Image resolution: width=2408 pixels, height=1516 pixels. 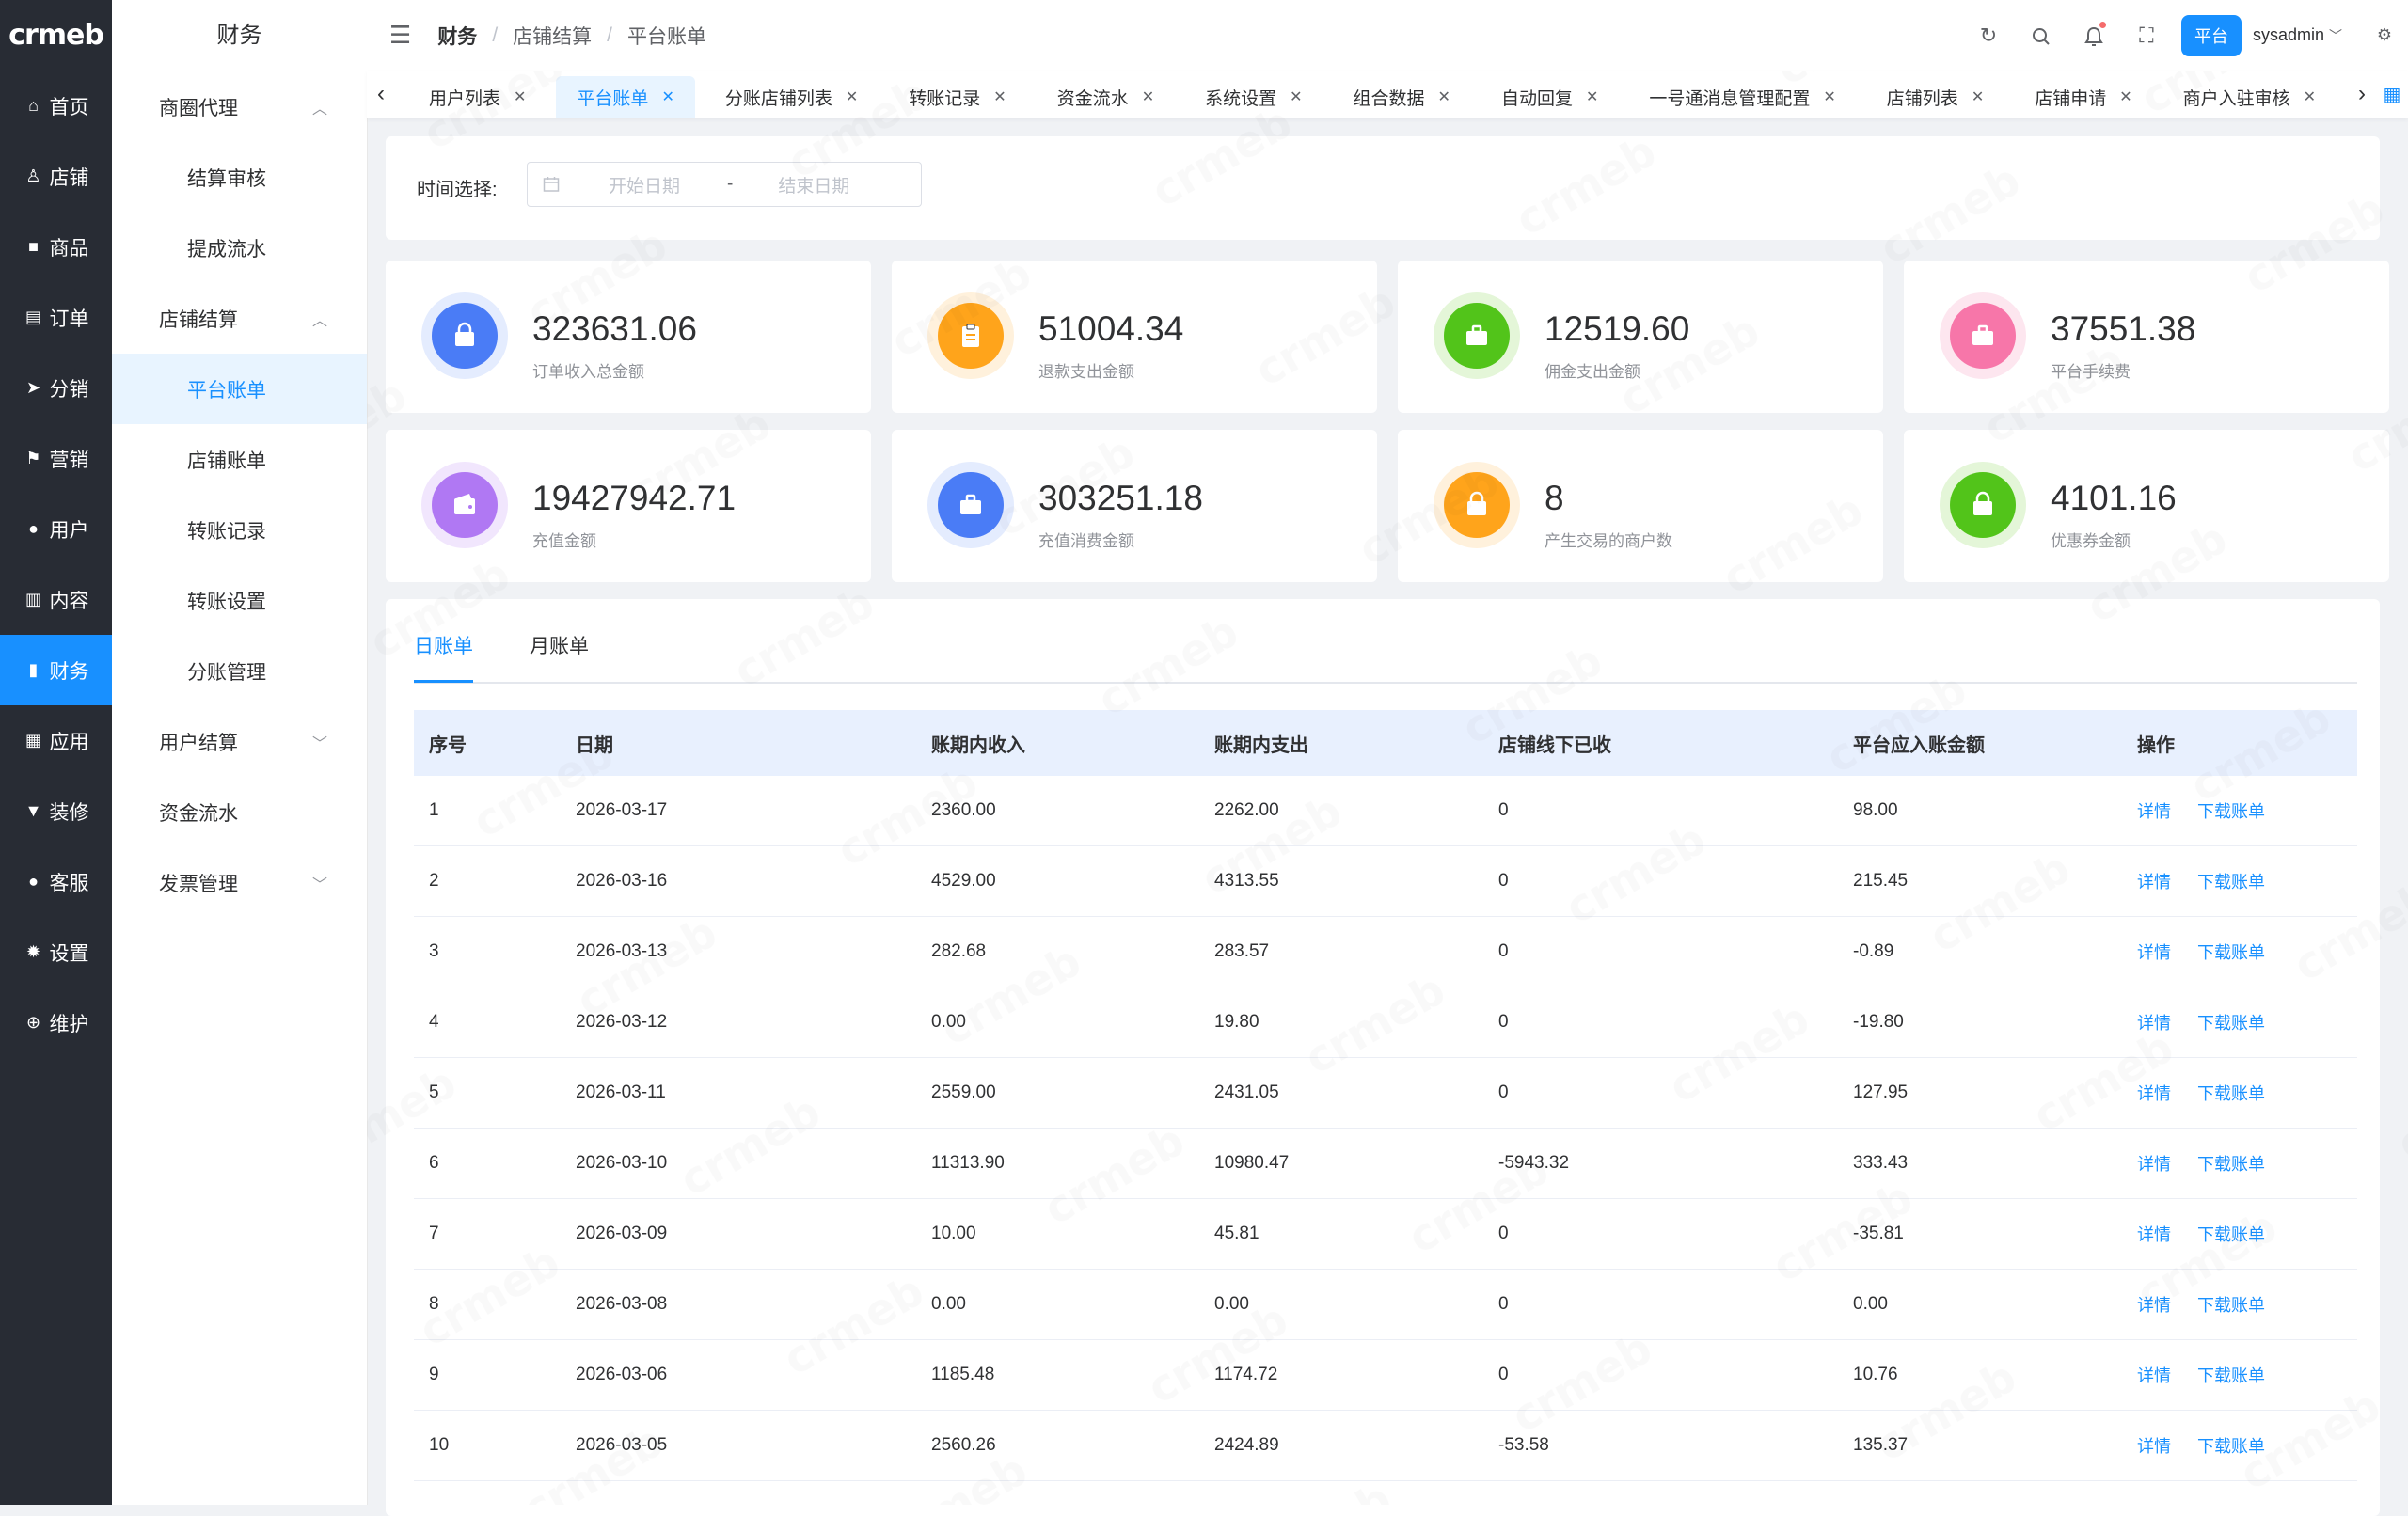 What do you see at coordinates (240, 812) in the screenshot?
I see `subnav-item-10: 资金流水` at bounding box center [240, 812].